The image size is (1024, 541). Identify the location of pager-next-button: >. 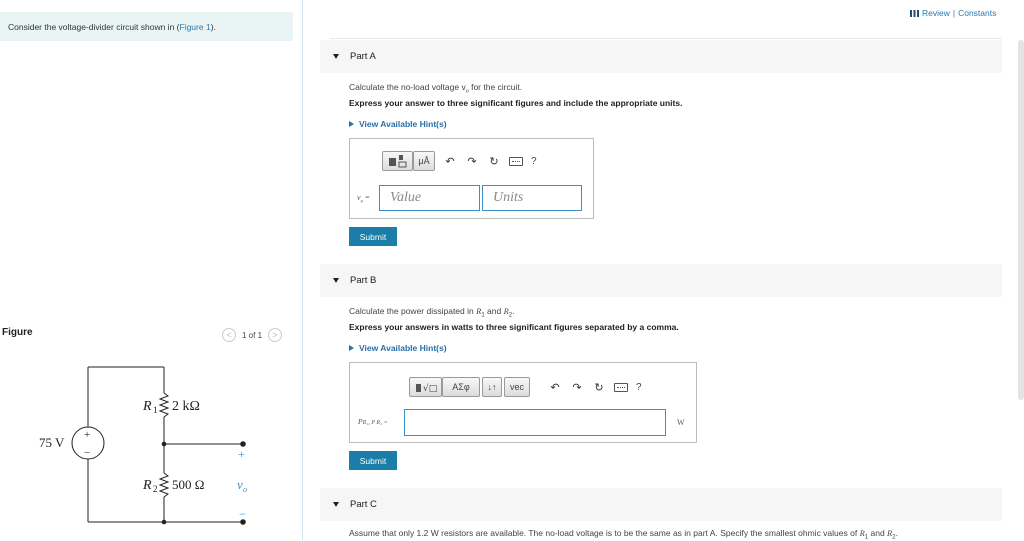
(275, 335).